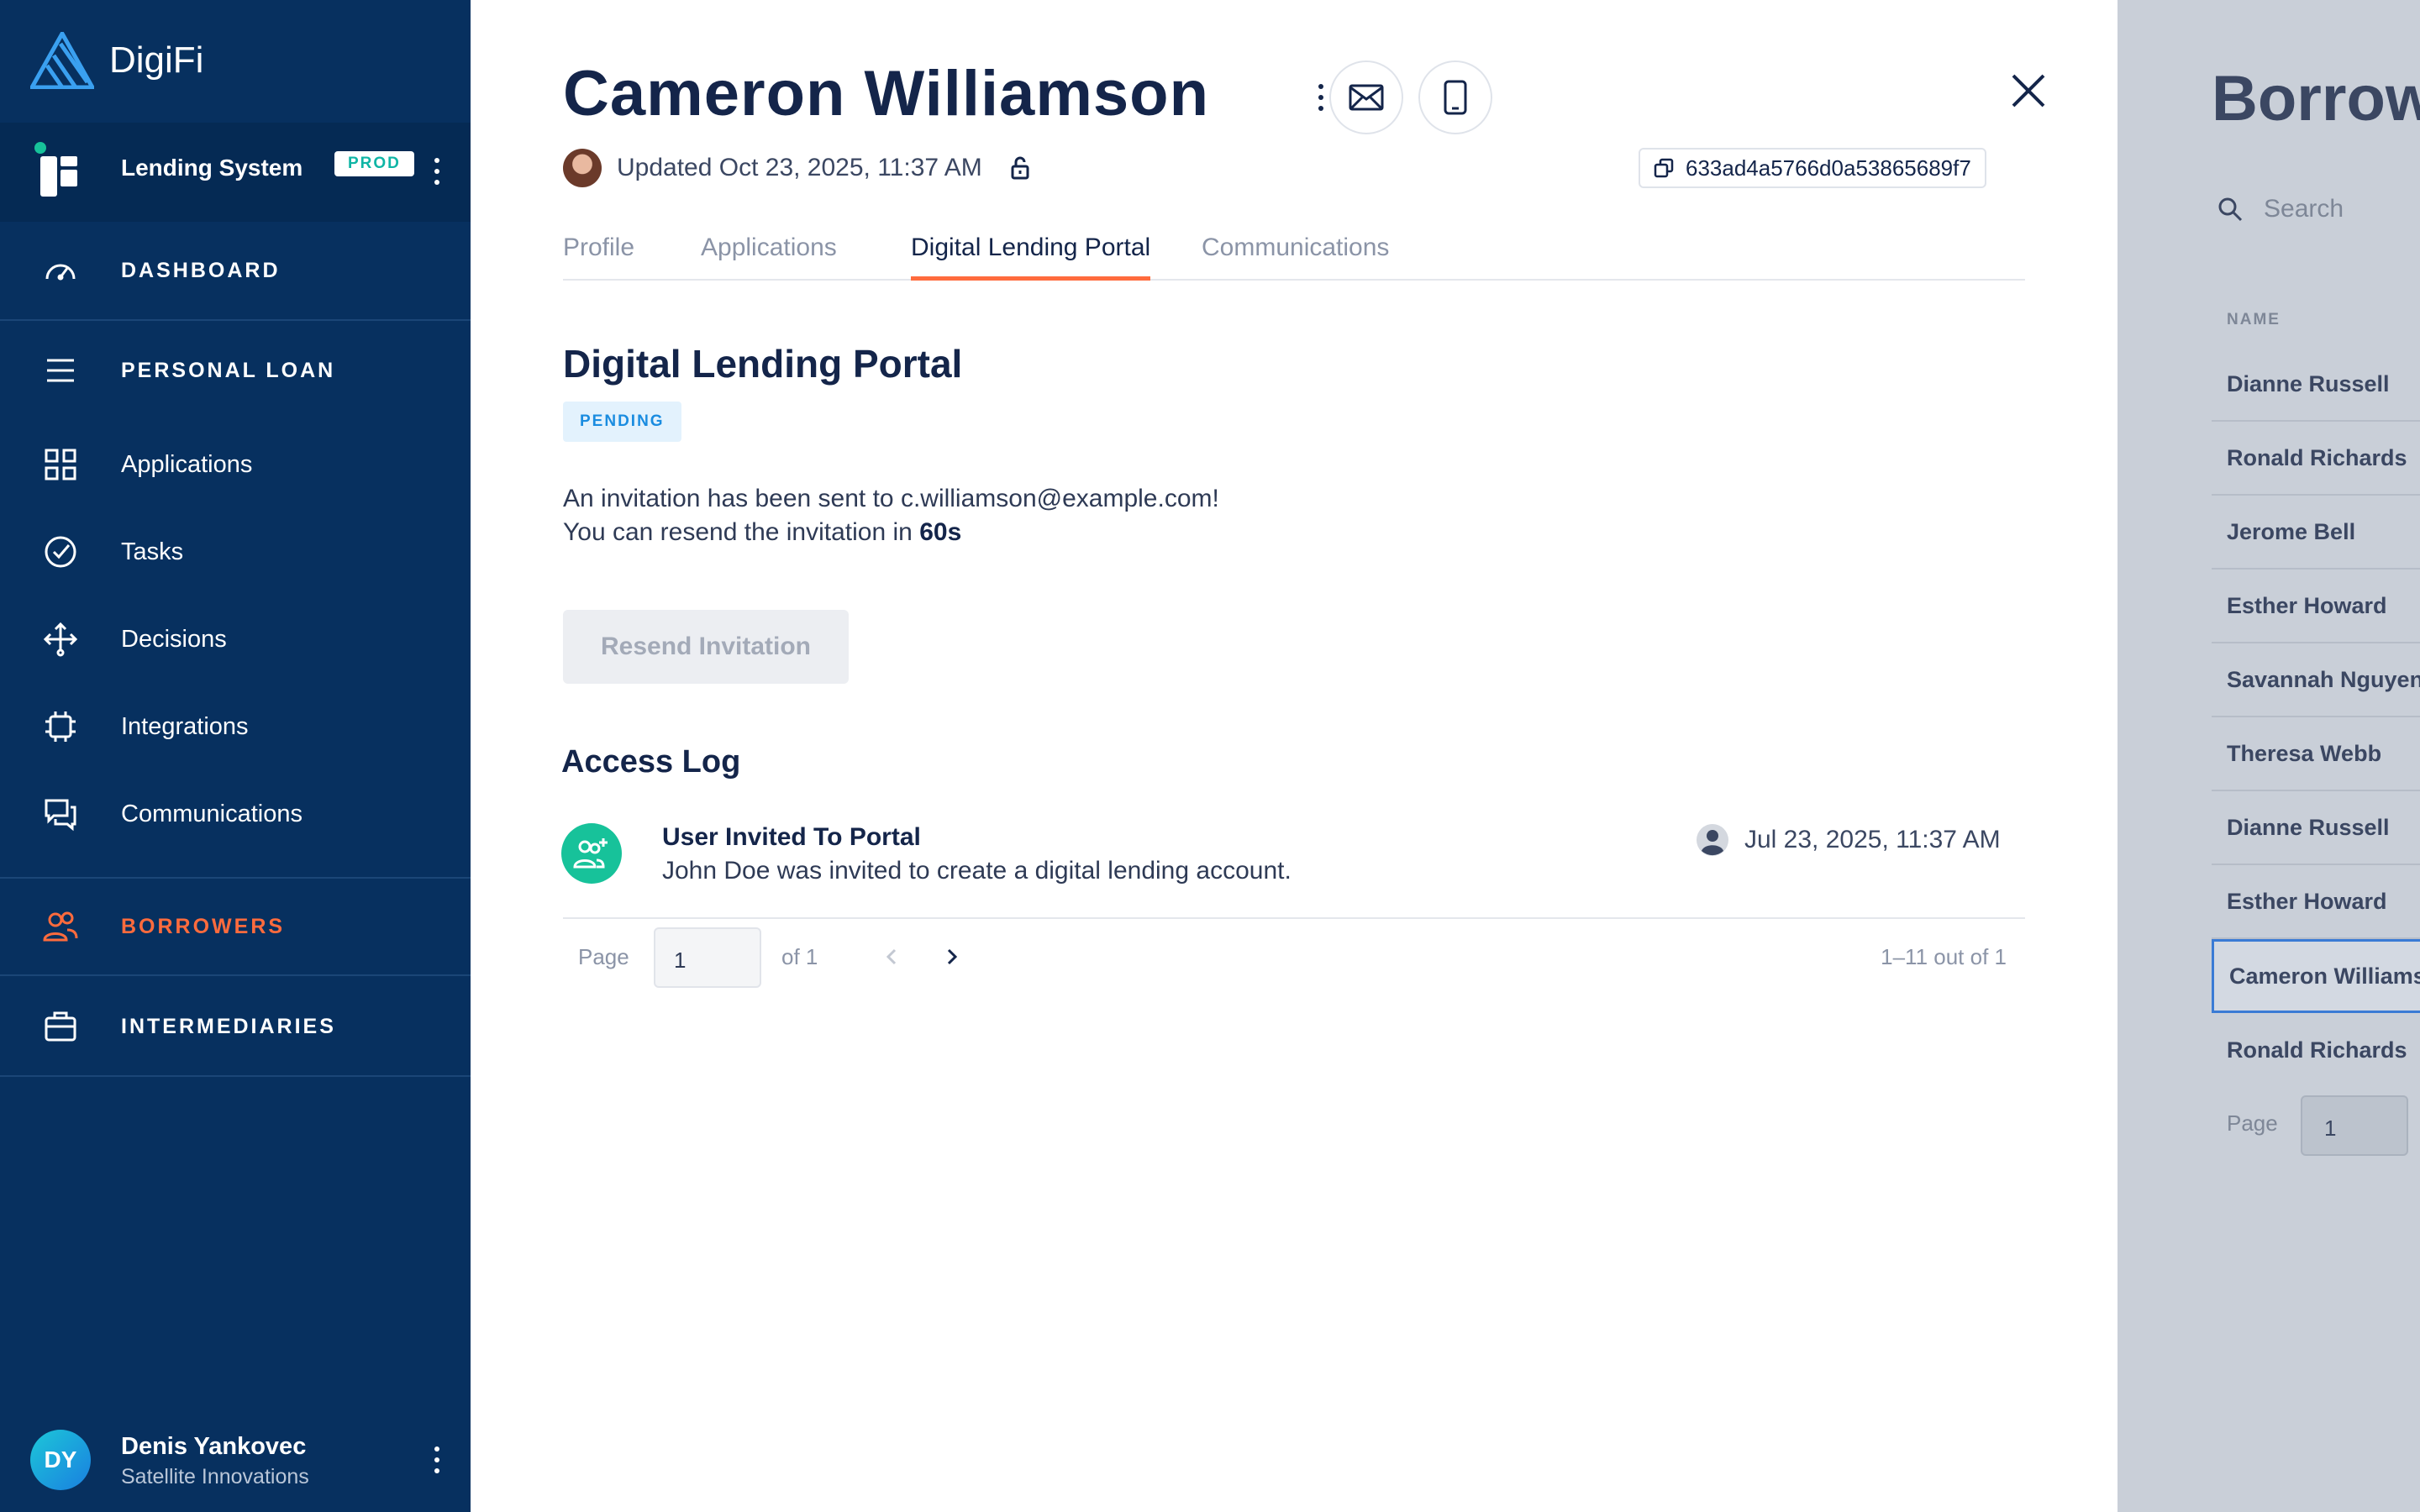 This screenshot has height=1512, width=2420. I want to click on page-label: Page, so click(603, 956).